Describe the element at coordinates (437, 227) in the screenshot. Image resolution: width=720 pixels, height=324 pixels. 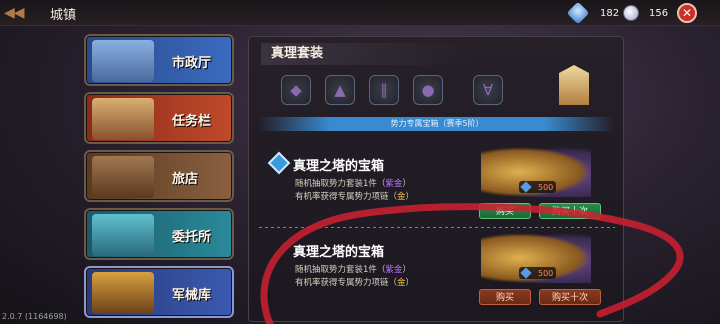
I see `divider` at that location.